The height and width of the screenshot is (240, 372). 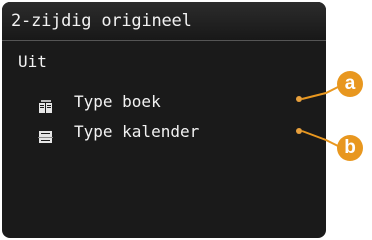 What do you see at coordinates (46, 134) in the screenshot?
I see `calendar-type-icon` at bounding box center [46, 134].